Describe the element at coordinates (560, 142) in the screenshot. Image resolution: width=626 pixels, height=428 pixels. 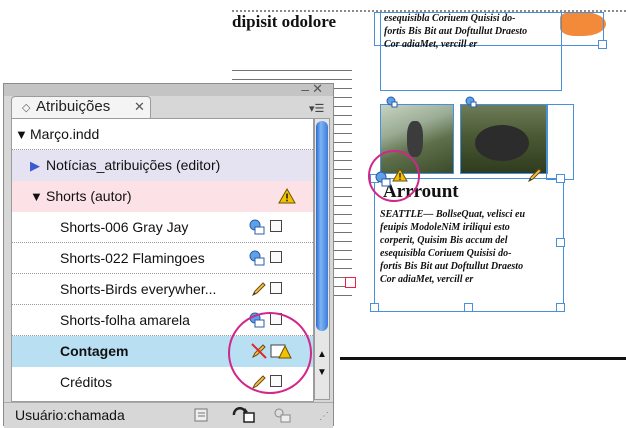
I see `photo-column-frame` at that location.